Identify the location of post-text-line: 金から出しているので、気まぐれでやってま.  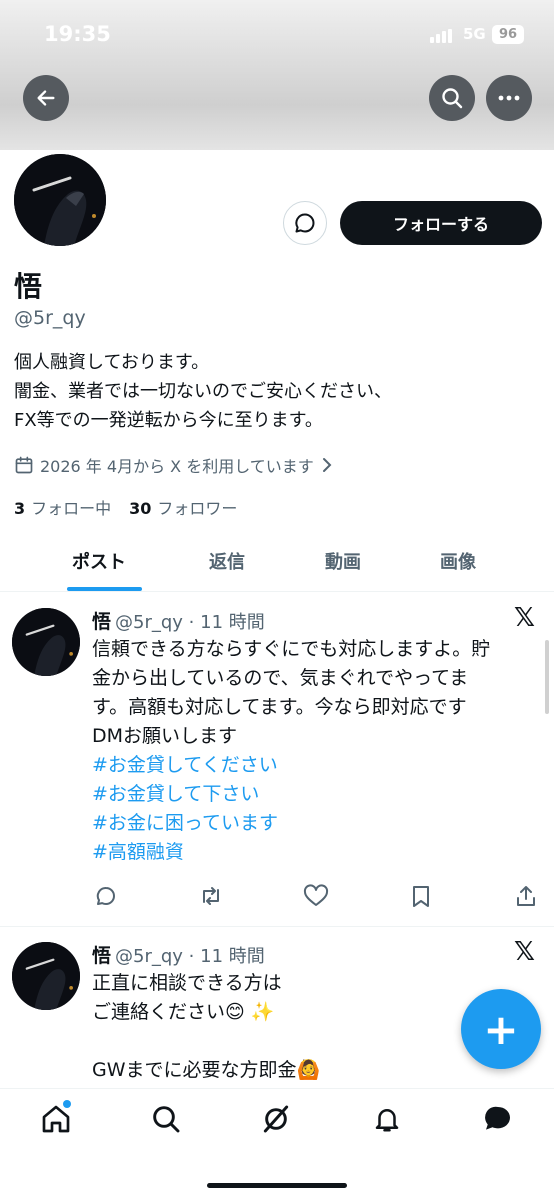
(280, 678).